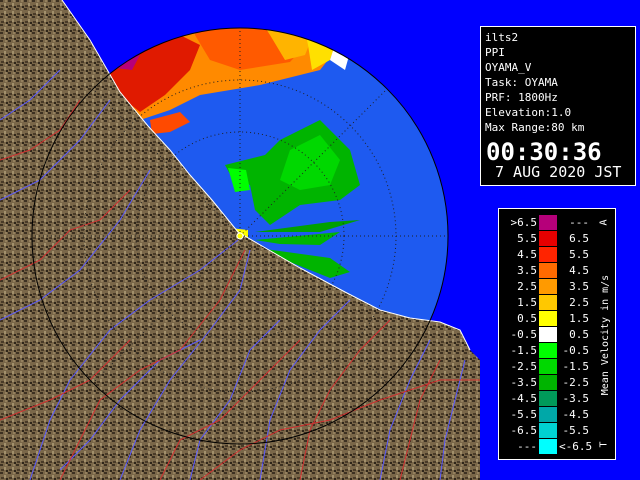 The height and width of the screenshot is (480, 640). What do you see at coordinates (521, 97) in the screenshot?
I see `info-prf: PRF: 1800Hz` at bounding box center [521, 97].